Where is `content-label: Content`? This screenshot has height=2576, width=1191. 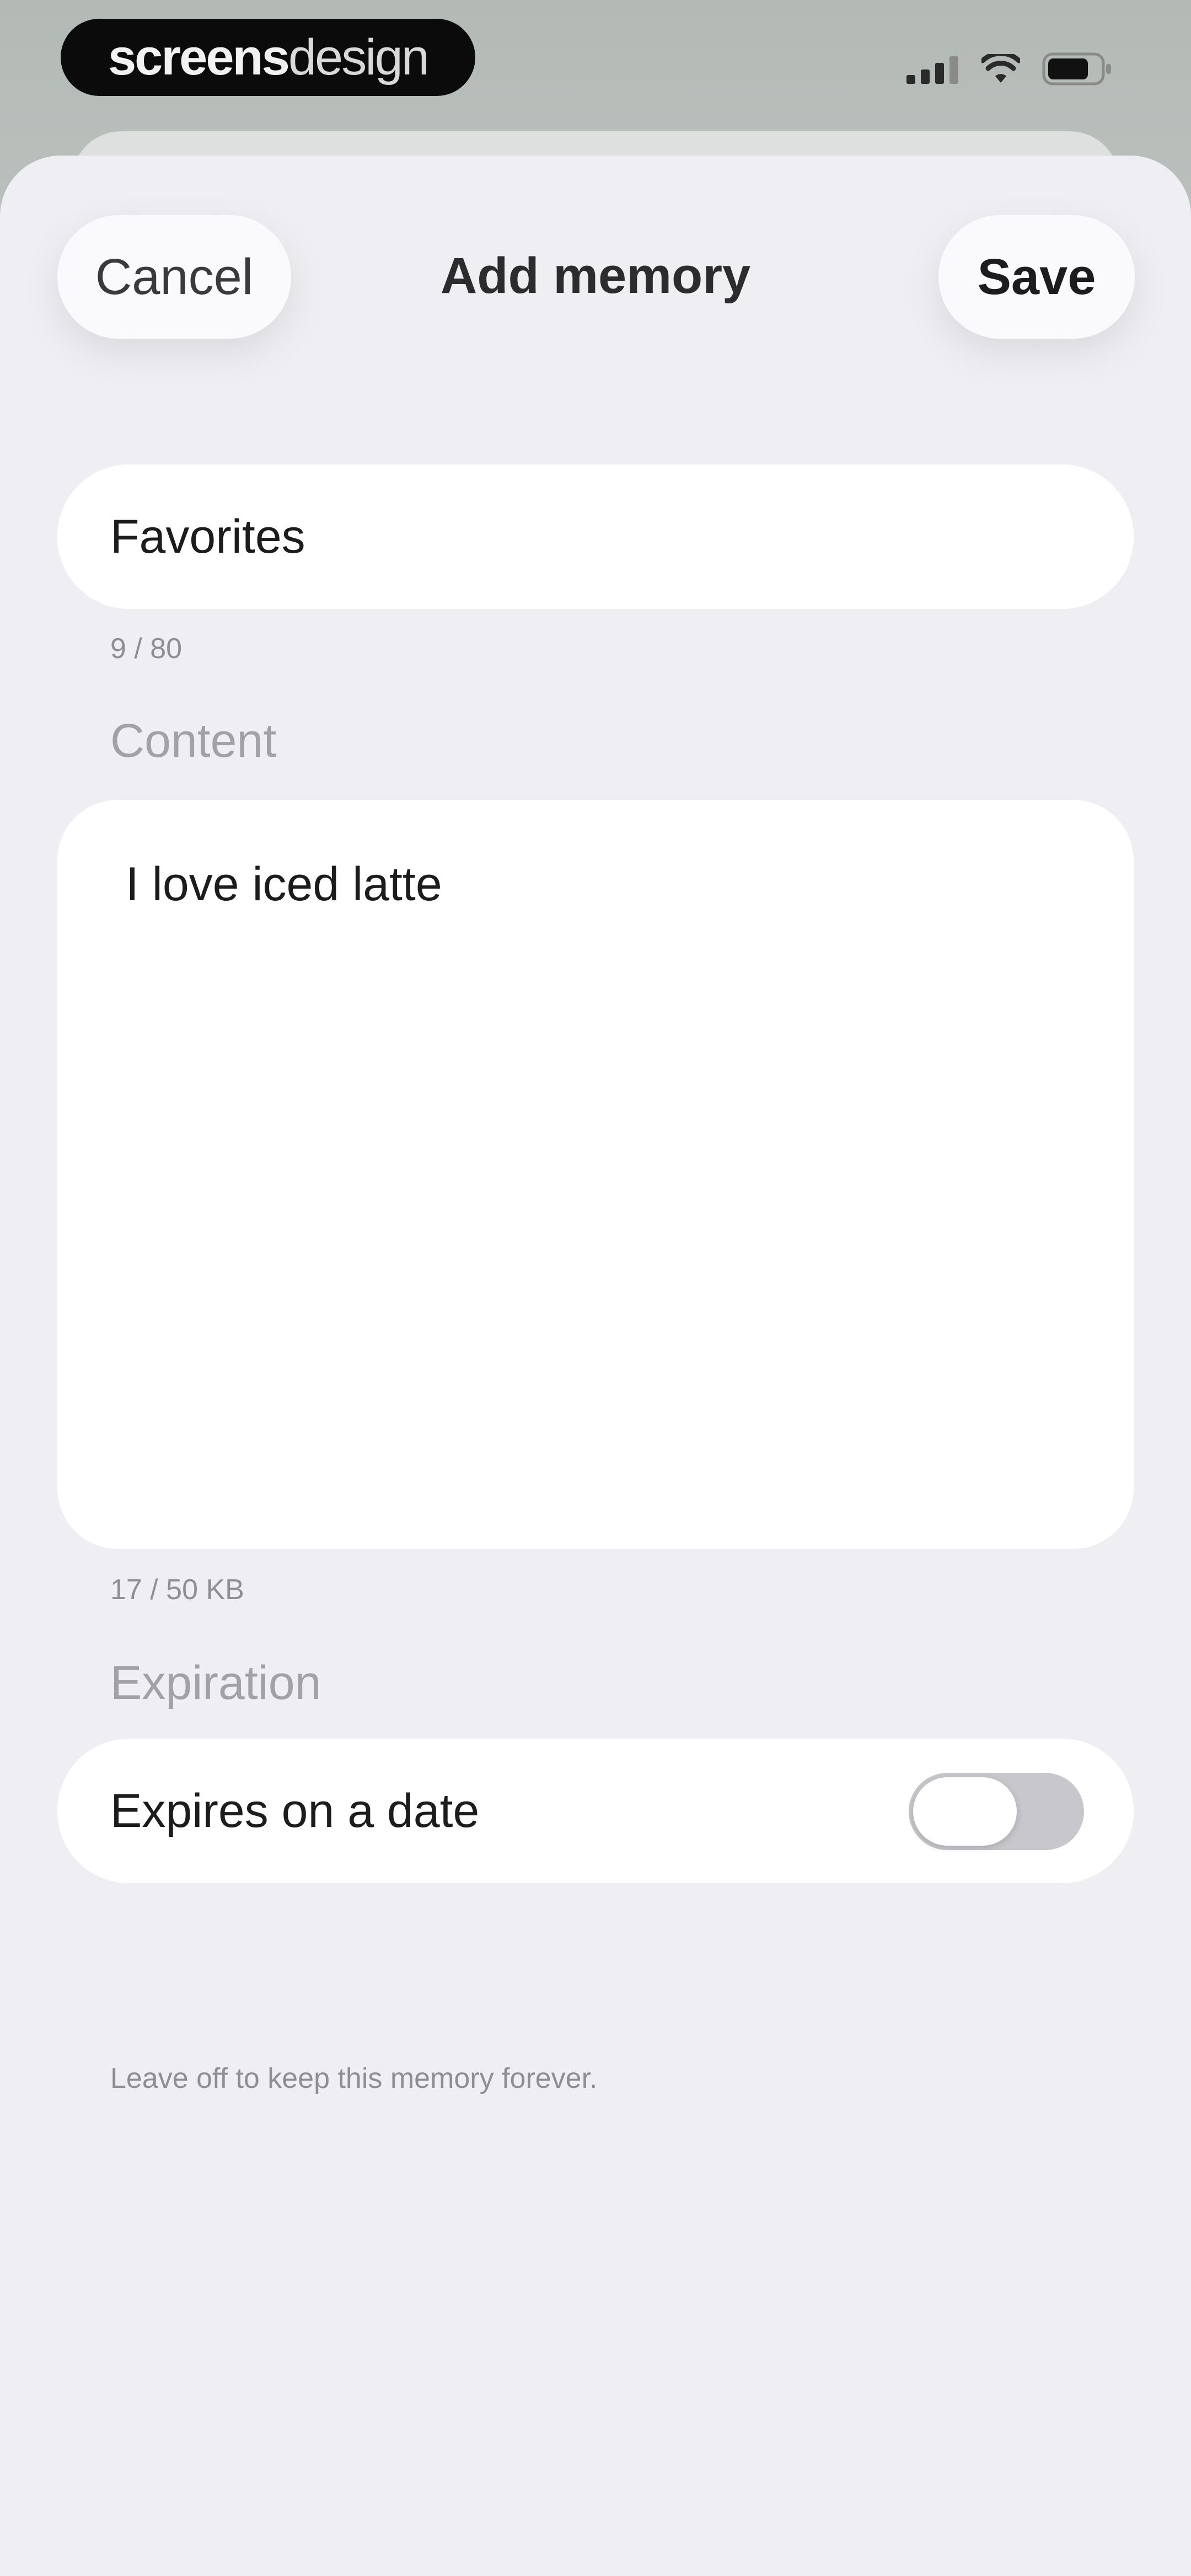
content-label: Content is located at coordinates (194, 740).